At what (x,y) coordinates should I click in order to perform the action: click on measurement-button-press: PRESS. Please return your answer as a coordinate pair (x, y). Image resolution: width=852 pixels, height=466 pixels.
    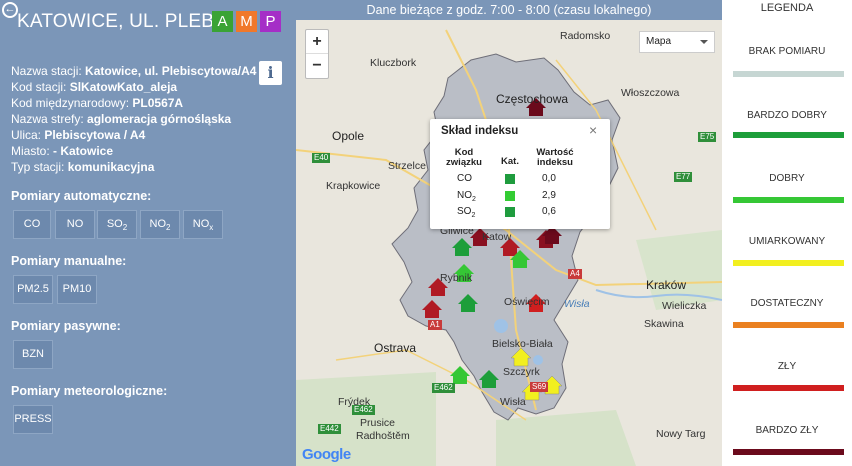
    Looking at the image, I should click on (33, 419).